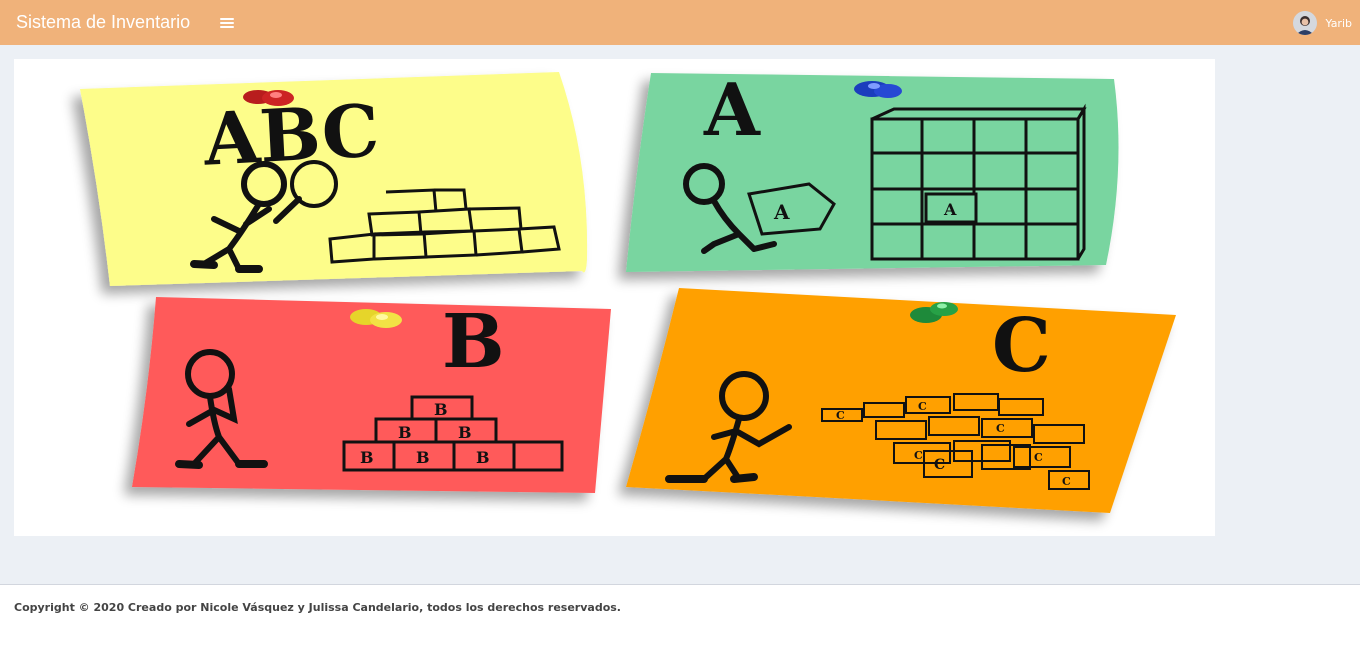  I want to click on note-a-title: A, so click(732, 109).